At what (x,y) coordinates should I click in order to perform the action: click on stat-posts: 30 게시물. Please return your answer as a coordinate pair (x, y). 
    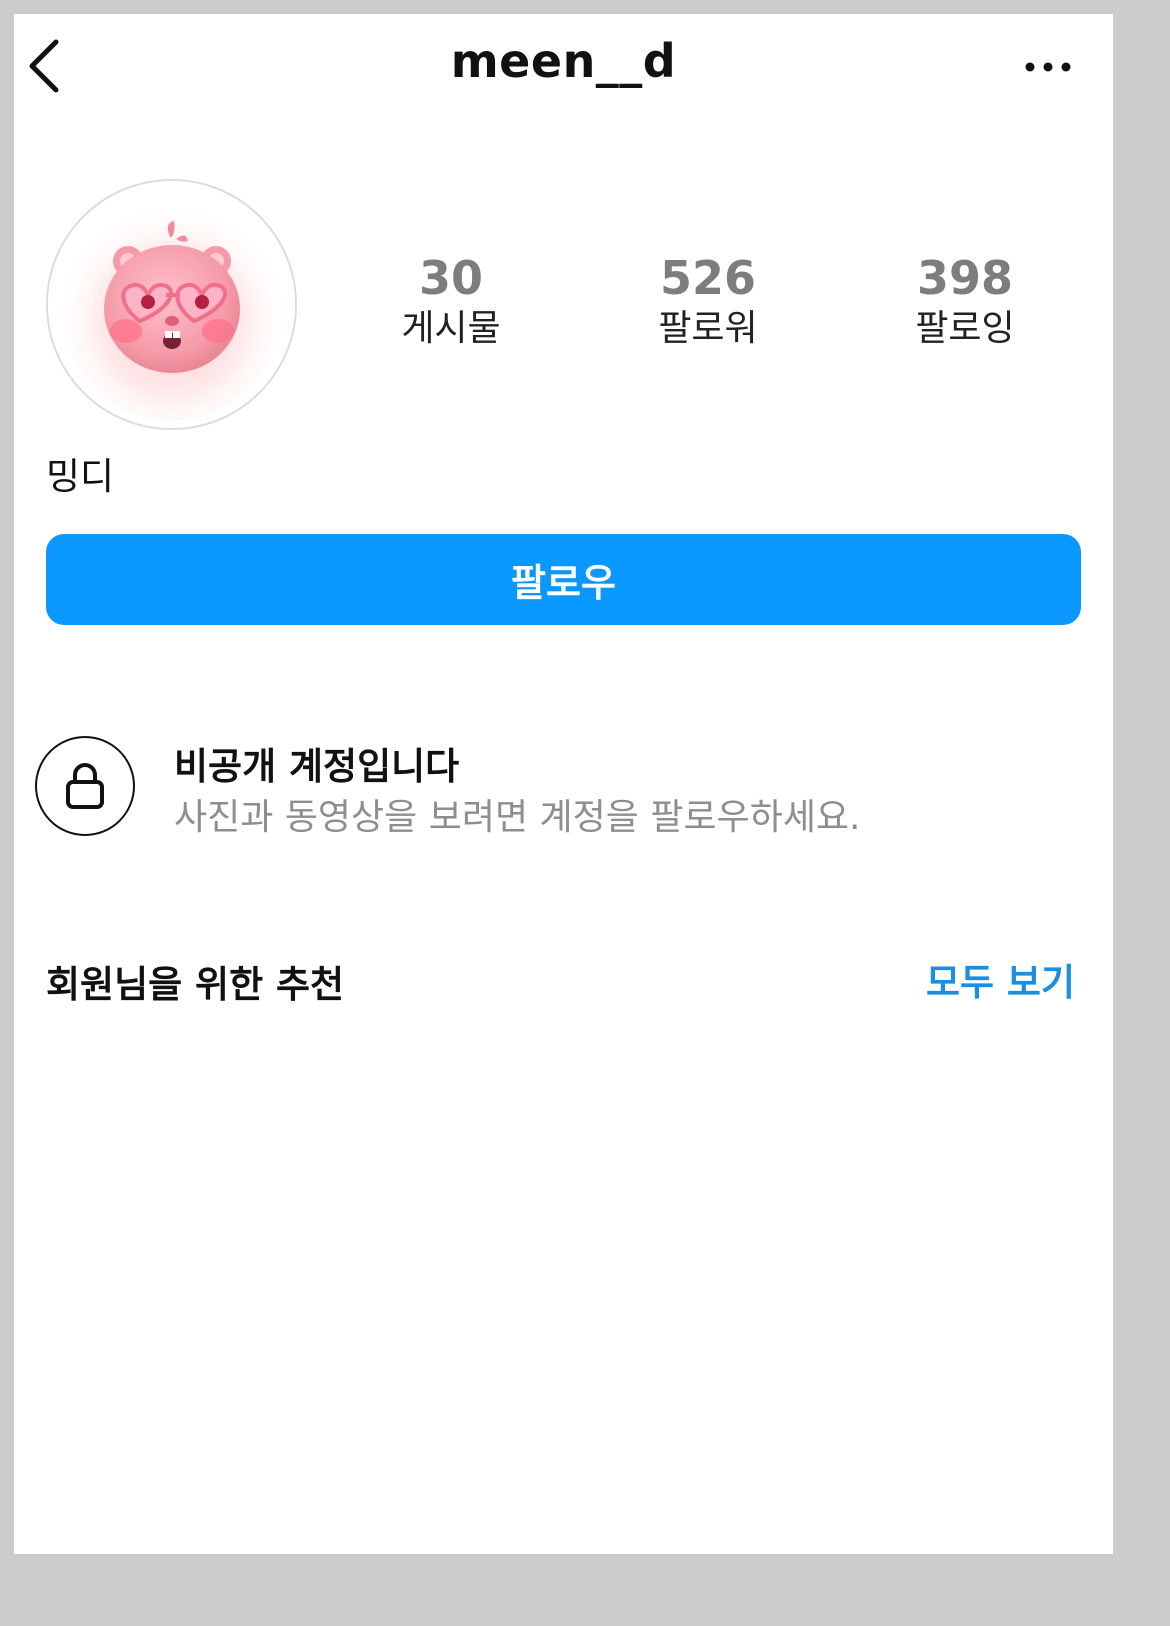
    Looking at the image, I should click on (451, 301).